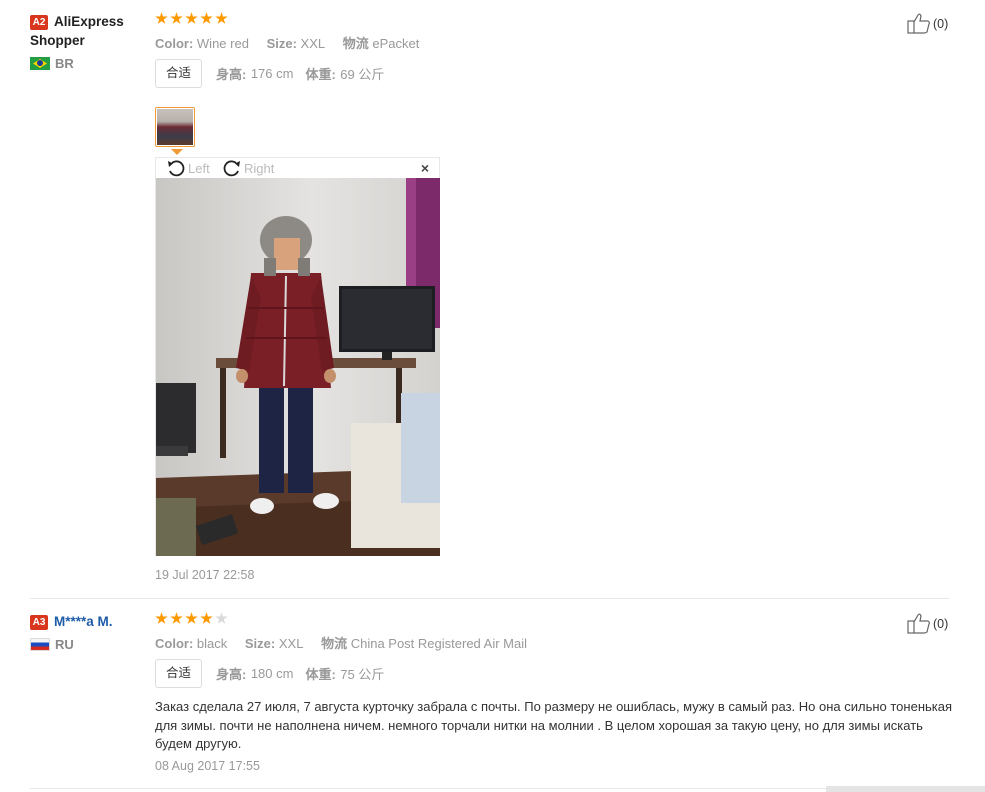 The height and width of the screenshot is (792, 985). What do you see at coordinates (396, 43) in the screenshot?
I see `shipping-value: ePacket` at bounding box center [396, 43].